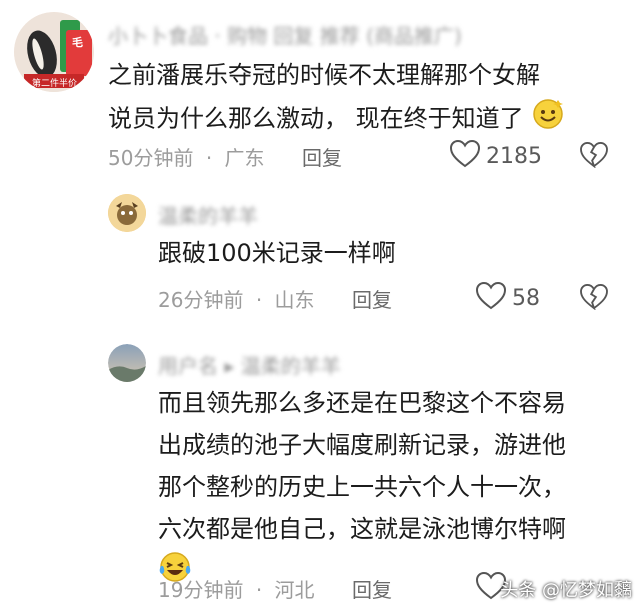 The image size is (640, 612). Describe the element at coordinates (285, 34) in the screenshot. I see `username: 小卜卜食品 · 购物 回复 推荐 (商品推广)` at that location.